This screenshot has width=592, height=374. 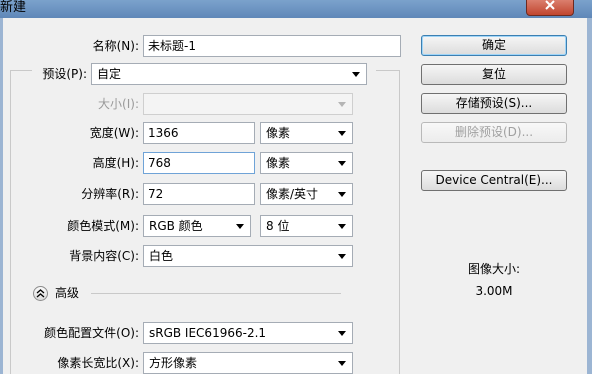 What do you see at coordinates (216, 293) in the screenshot?
I see `advanced-divider` at bounding box center [216, 293].